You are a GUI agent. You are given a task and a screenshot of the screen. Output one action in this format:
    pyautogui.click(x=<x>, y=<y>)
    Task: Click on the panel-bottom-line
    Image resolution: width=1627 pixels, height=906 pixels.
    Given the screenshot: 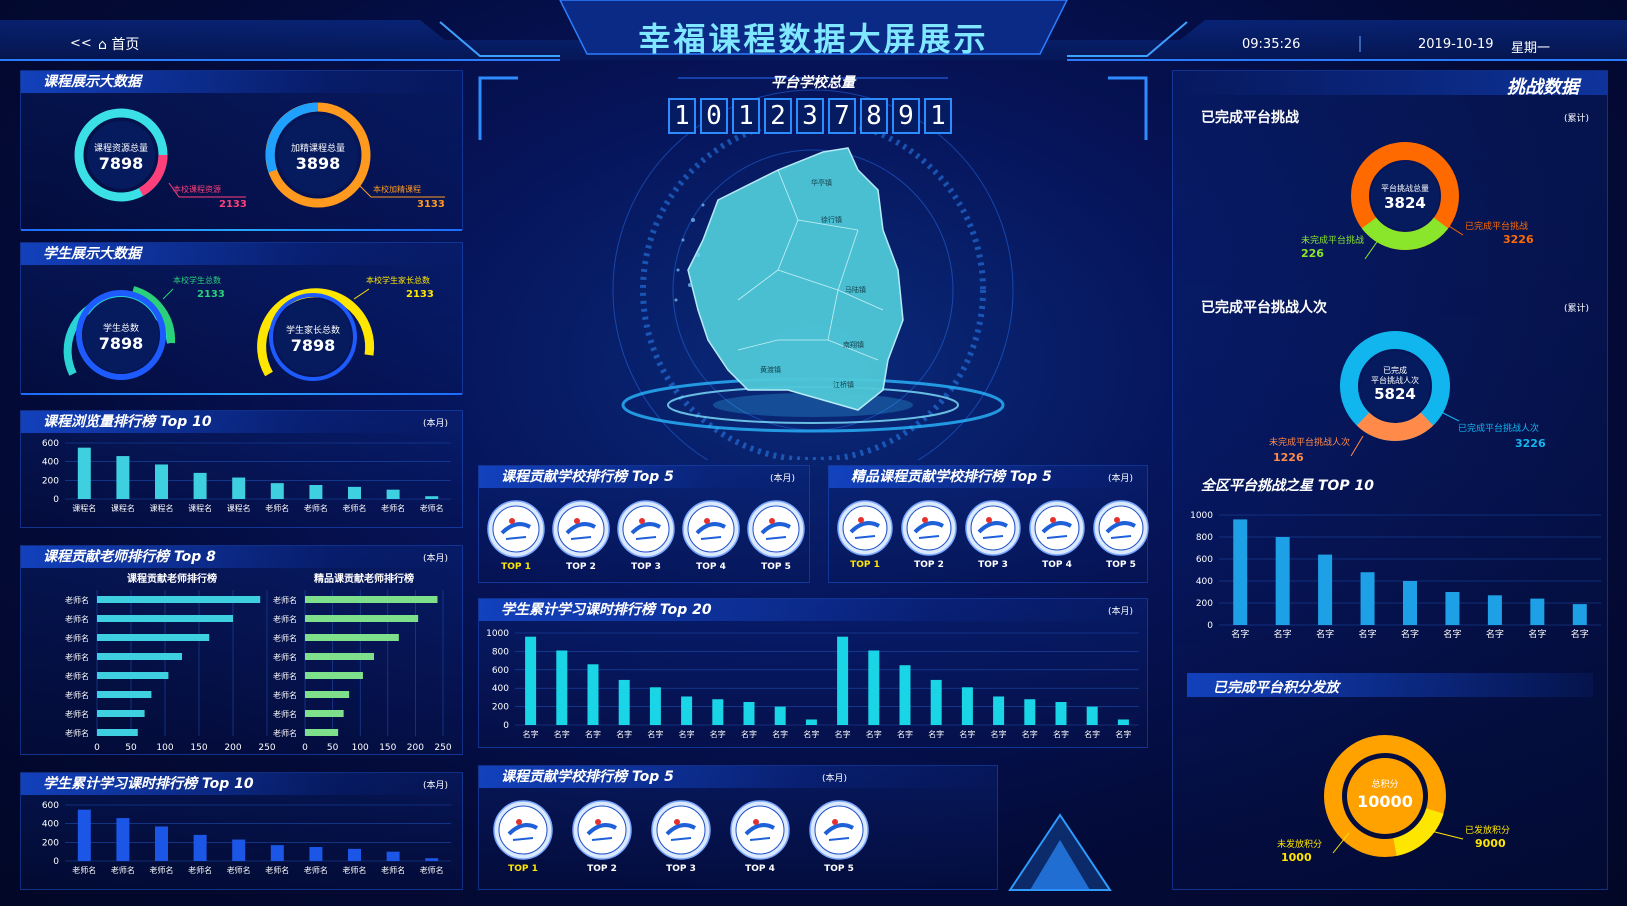 What is the action you would take?
    pyautogui.click(x=241, y=394)
    